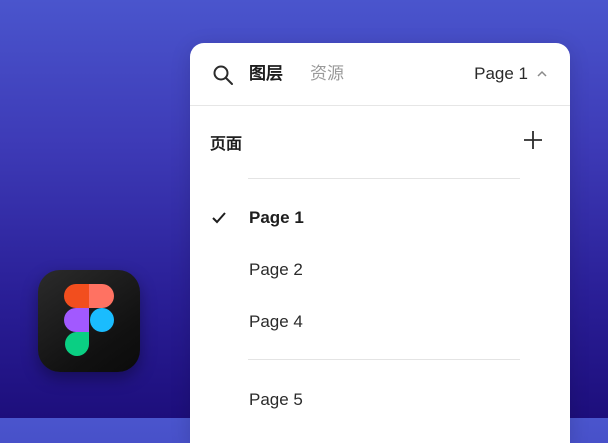  Describe the element at coordinates (327, 74) in the screenshot. I see `tab-assets: 资源` at that location.